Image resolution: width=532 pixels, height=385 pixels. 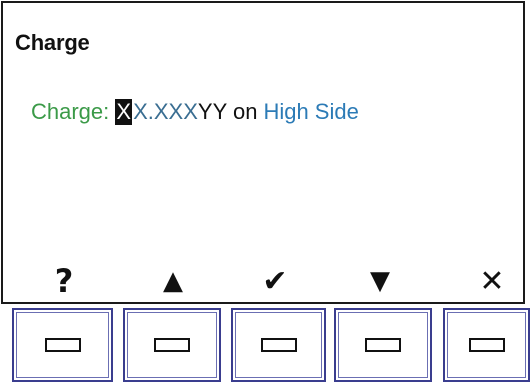 I want to click on help-icon: ?, so click(x=64, y=281).